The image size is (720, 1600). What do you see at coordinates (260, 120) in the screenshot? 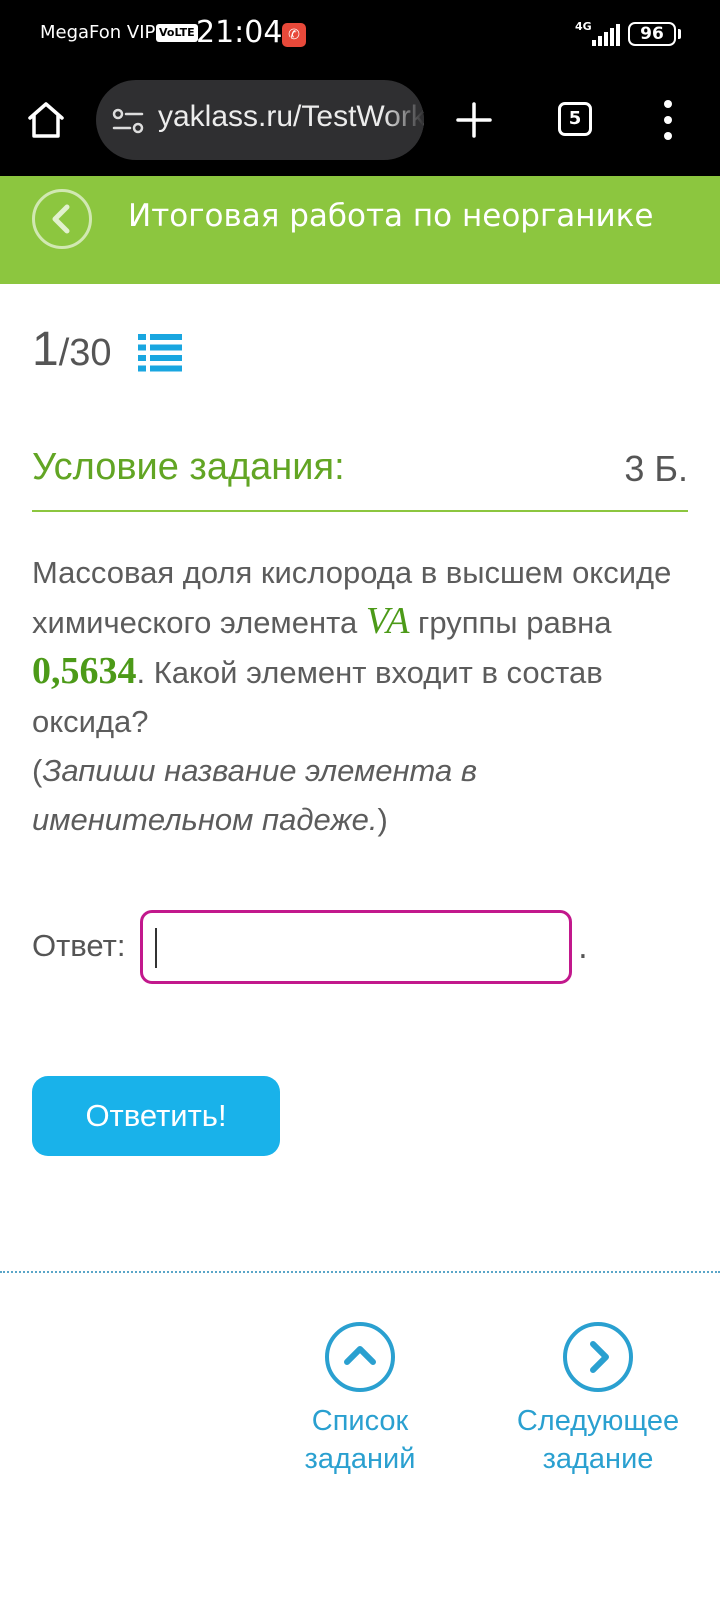
I see `address-bar: yaklass.ru/TestWork` at bounding box center [260, 120].